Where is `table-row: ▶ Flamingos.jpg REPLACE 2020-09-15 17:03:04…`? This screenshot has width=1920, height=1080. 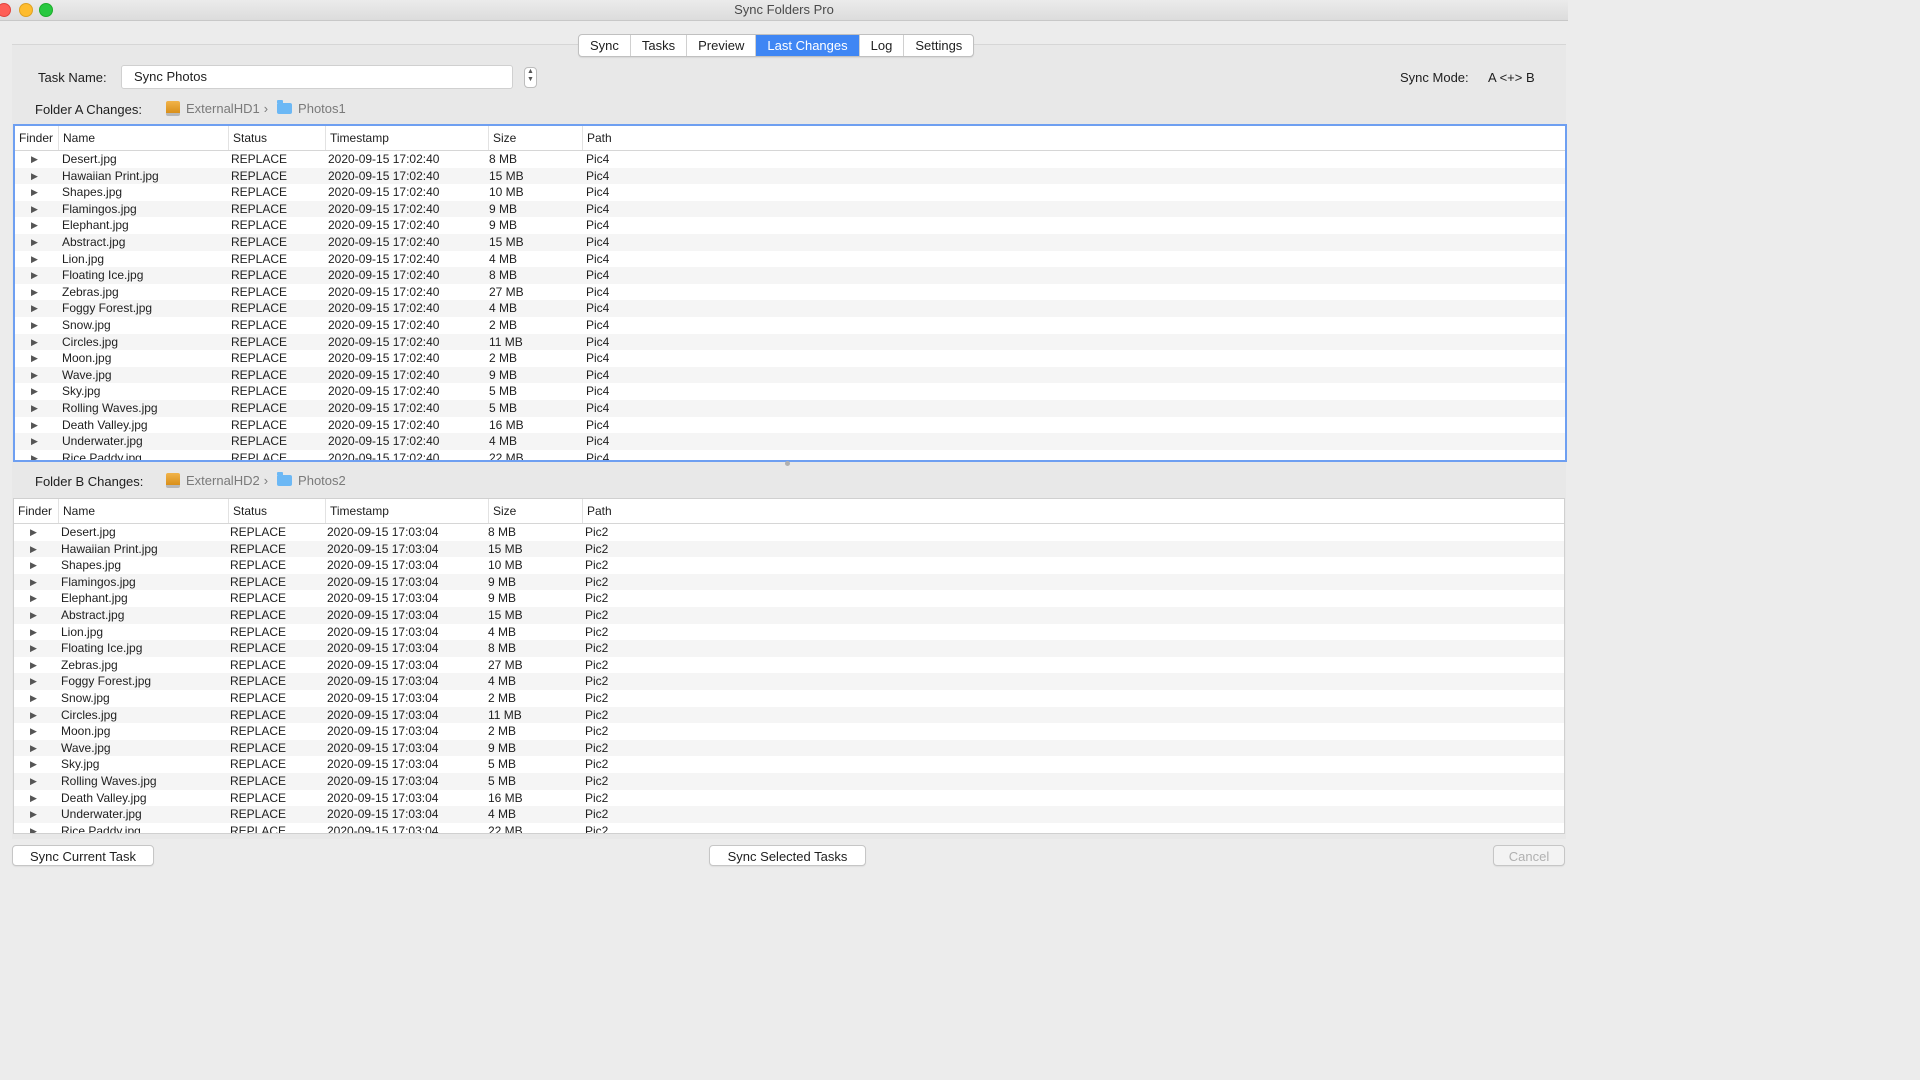
table-row: ▶ Flamingos.jpg REPLACE 2020-09-15 17:03:04… is located at coordinates (789, 582).